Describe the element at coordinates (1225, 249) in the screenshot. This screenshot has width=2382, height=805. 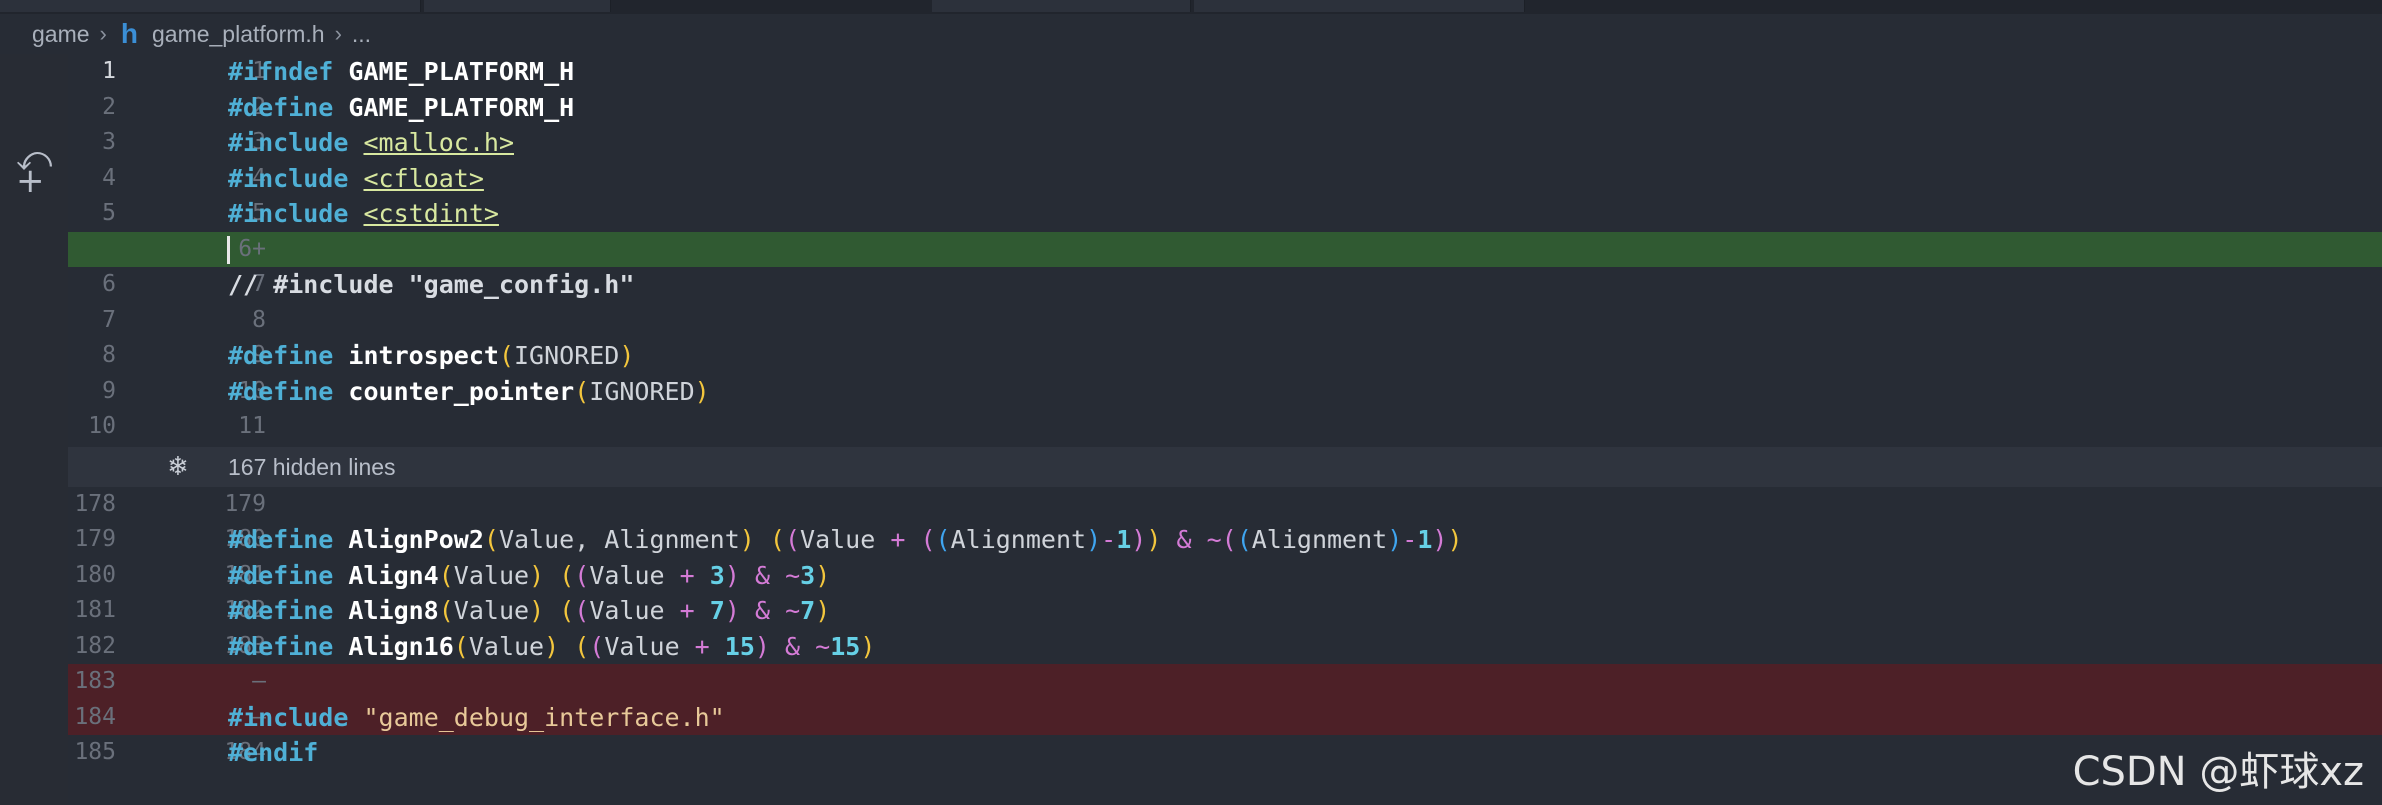
I see `added-line: 6+` at that location.